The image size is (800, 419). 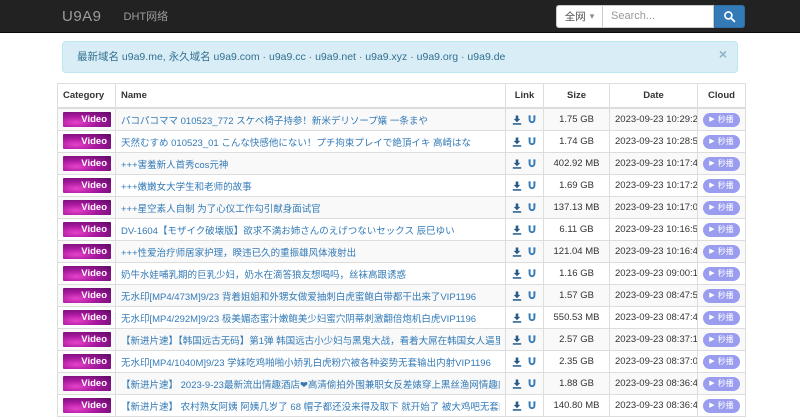 I want to click on size-cell: 1.57 GB, so click(x=576, y=296).